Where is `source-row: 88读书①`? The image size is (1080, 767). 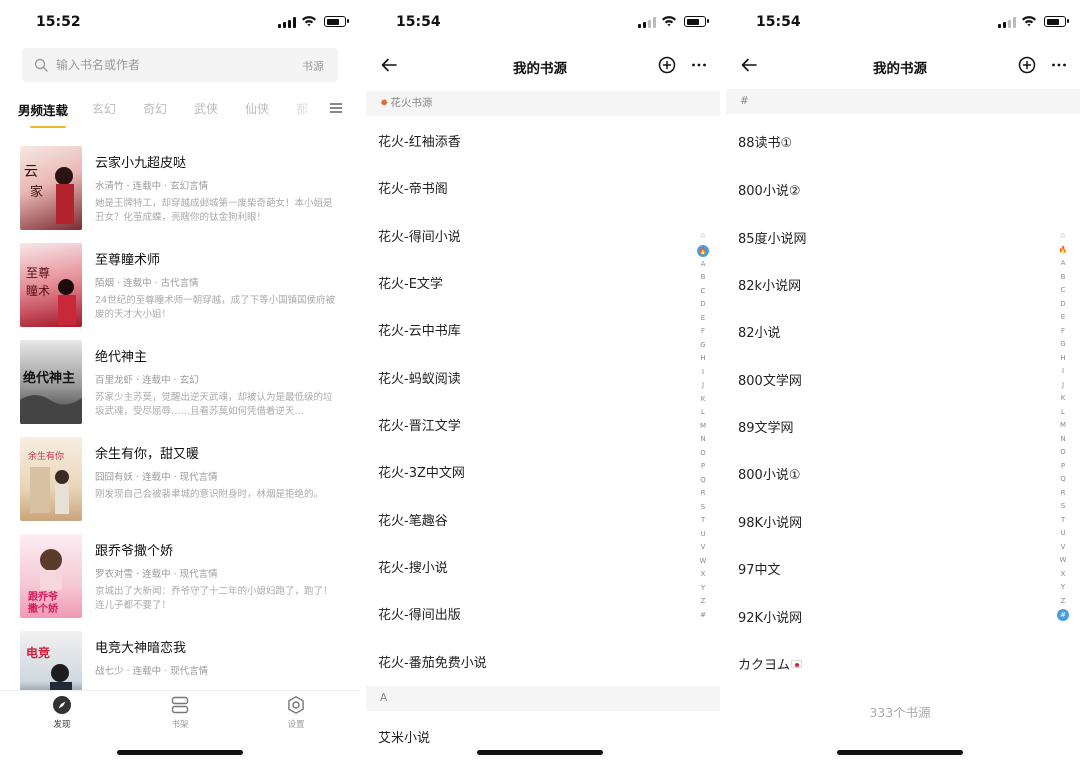 source-row: 88读书① is located at coordinates (765, 141).